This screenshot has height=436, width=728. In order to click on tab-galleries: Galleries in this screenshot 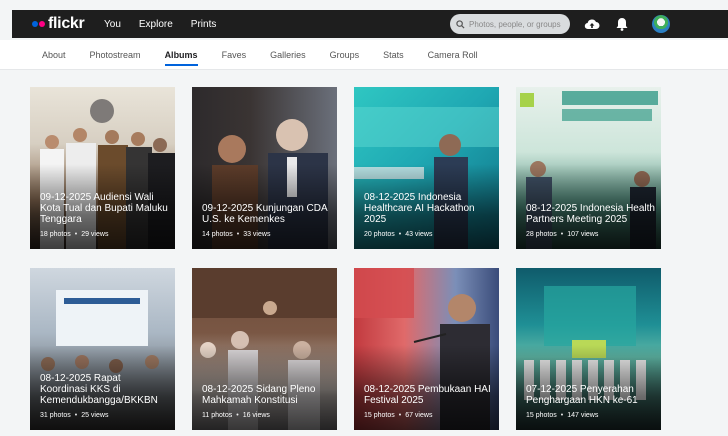, I will do `click(288, 55)`.